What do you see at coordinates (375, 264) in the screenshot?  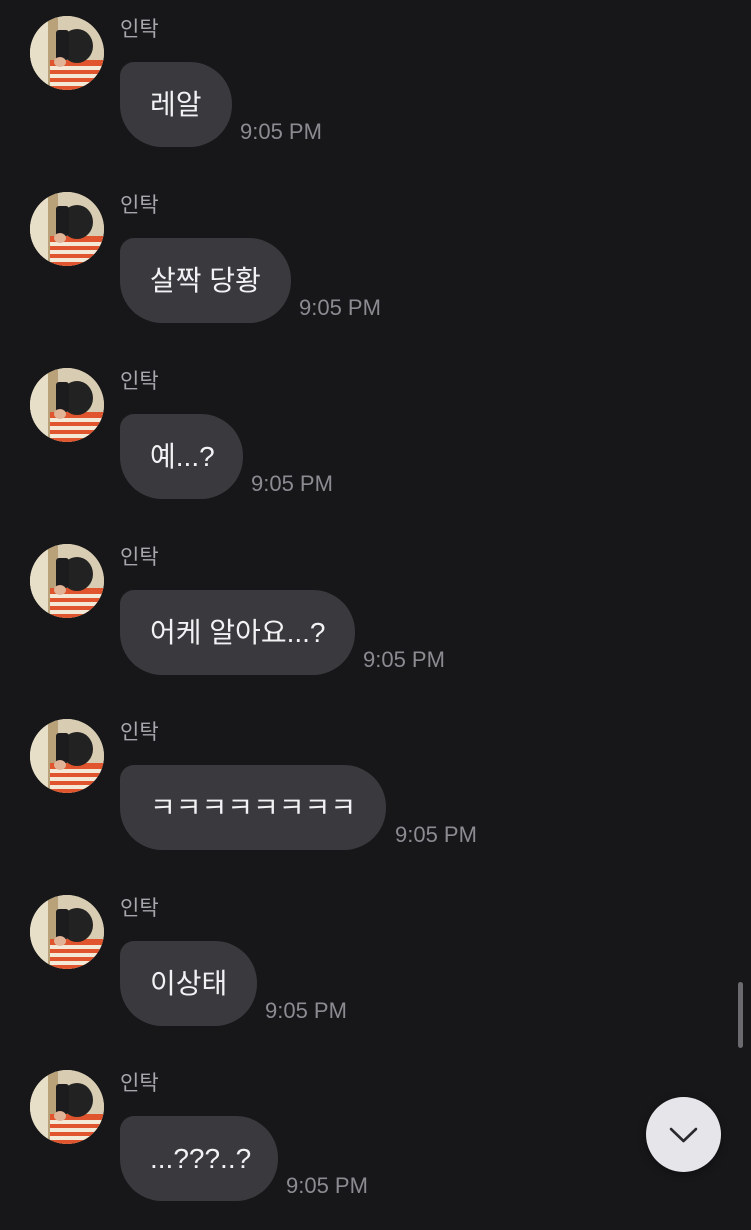 I see `message-row: 인탁 살짝 당황 9:05 PM` at bounding box center [375, 264].